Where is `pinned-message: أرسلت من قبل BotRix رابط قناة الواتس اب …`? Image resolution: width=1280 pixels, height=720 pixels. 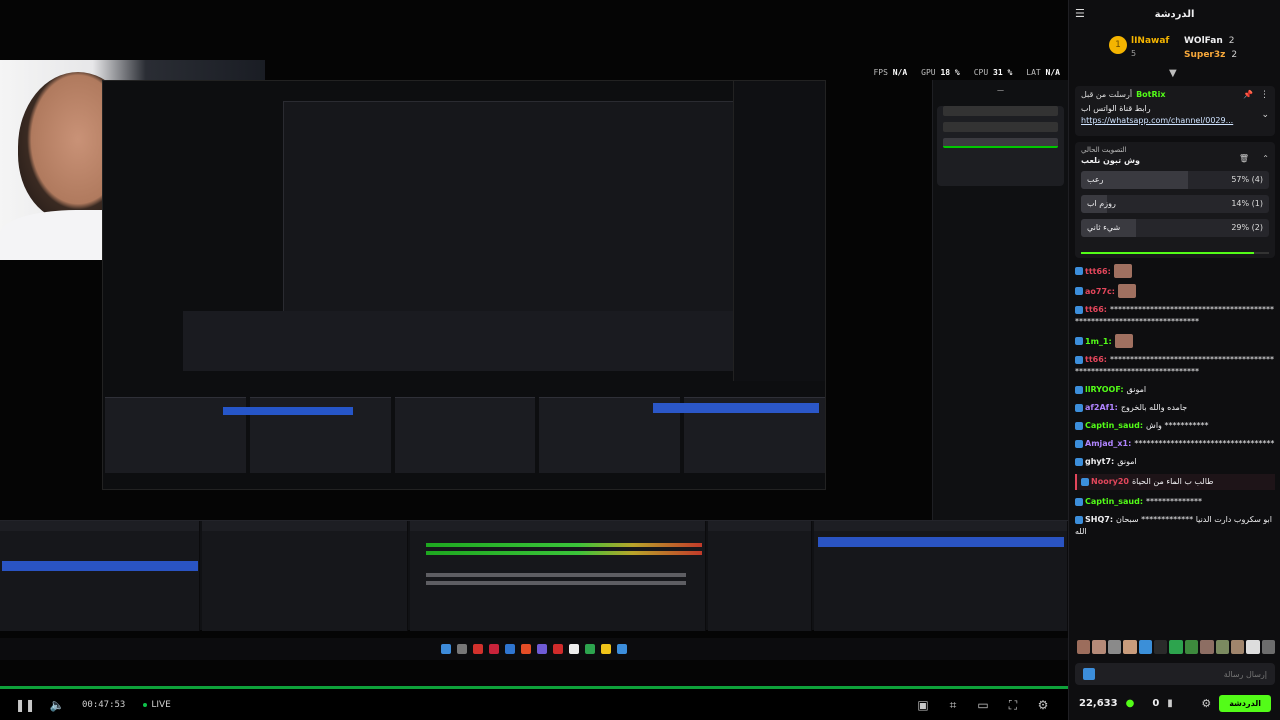 pinned-message: أرسلت من قبل BotRix رابط قناة الواتس اب … is located at coordinates (1175, 111).